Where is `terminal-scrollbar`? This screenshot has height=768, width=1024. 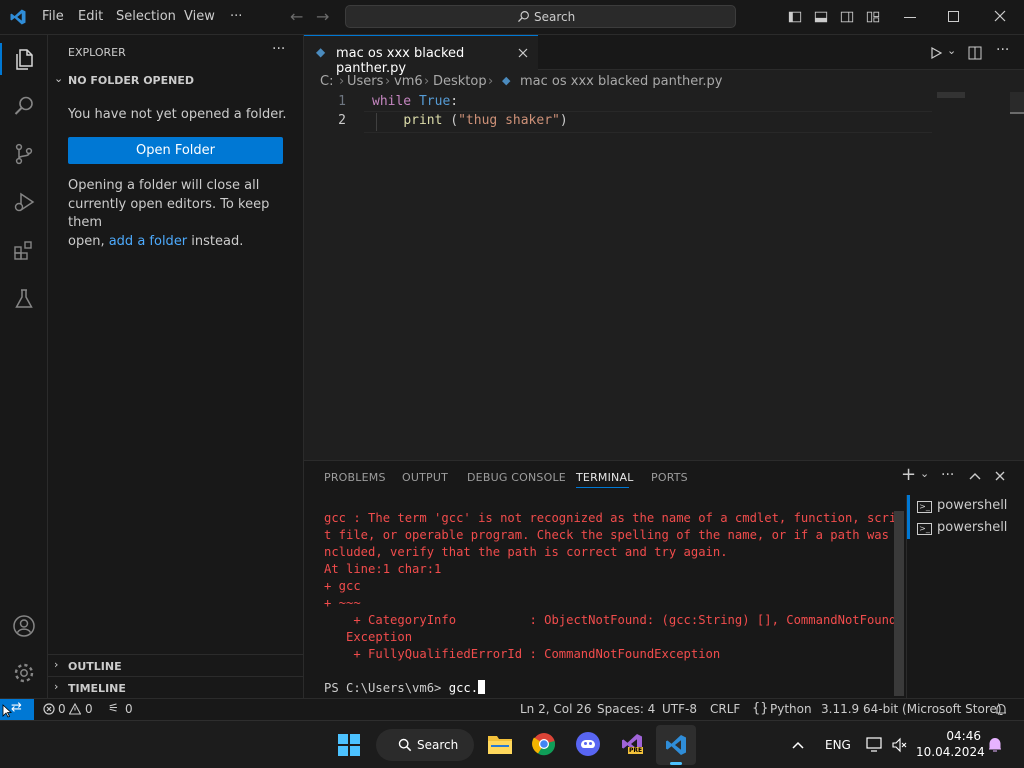
terminal-scrollbar is located at coordinates (899, 603).